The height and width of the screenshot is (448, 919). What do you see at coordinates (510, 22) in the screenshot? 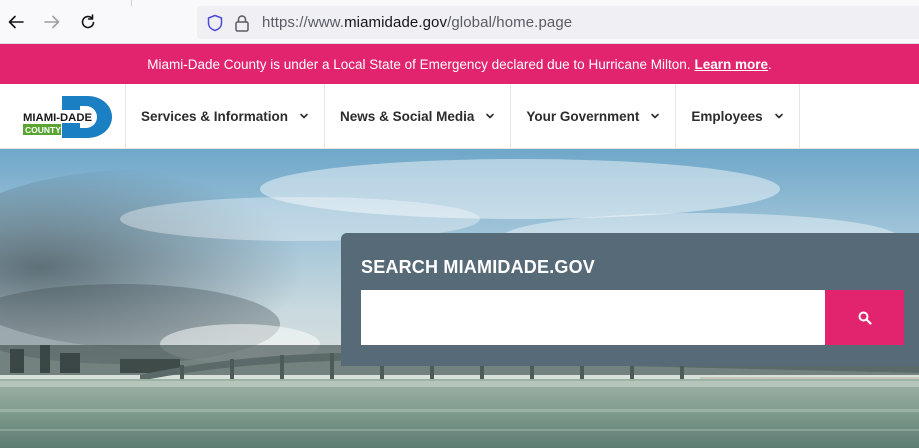
I see `url-path: /global/home.page` at bounding box center [510, 22].